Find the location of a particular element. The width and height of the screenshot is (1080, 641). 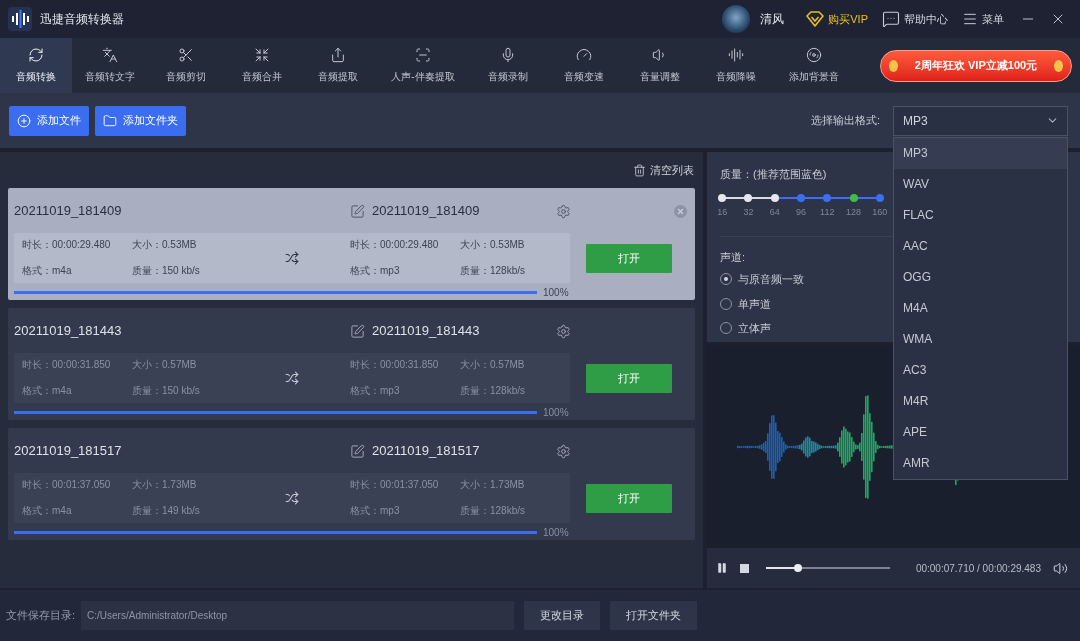

info-text: 时长：00:01:37.050 is located at coordinates (67, 485).